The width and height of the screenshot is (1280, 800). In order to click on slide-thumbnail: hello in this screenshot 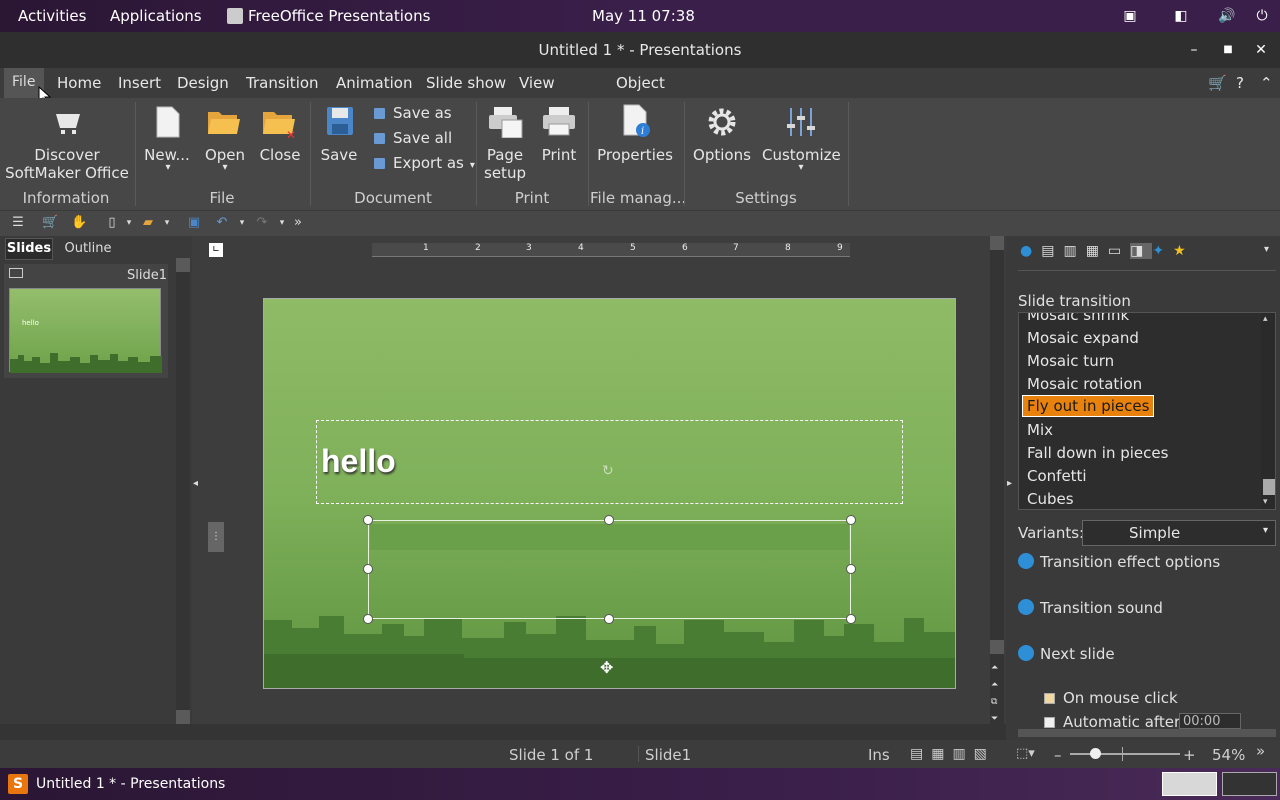, I will do `click(85, 330)`.